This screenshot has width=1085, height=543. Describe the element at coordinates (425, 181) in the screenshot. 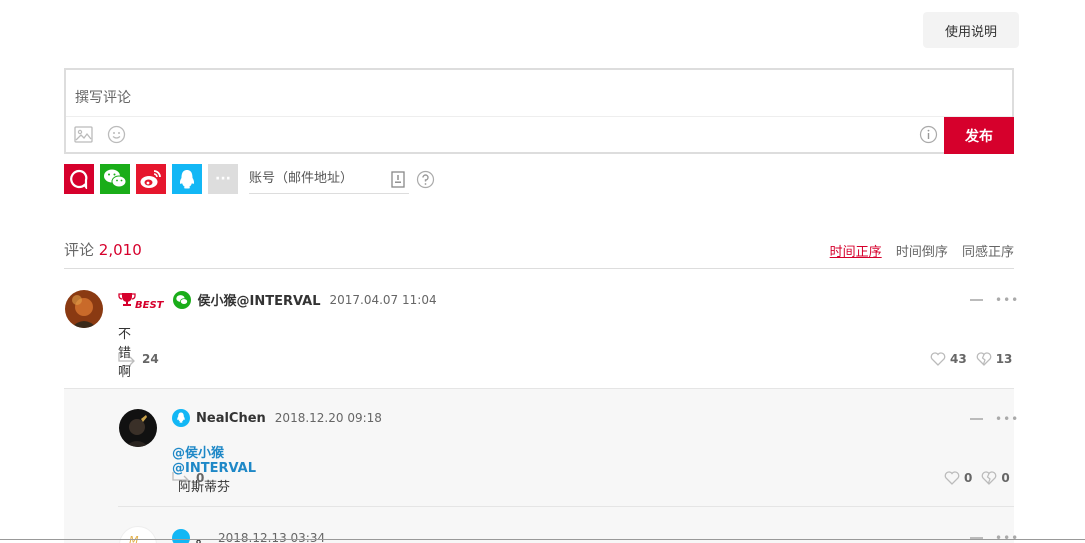

I see `help-question-icon` at that location.